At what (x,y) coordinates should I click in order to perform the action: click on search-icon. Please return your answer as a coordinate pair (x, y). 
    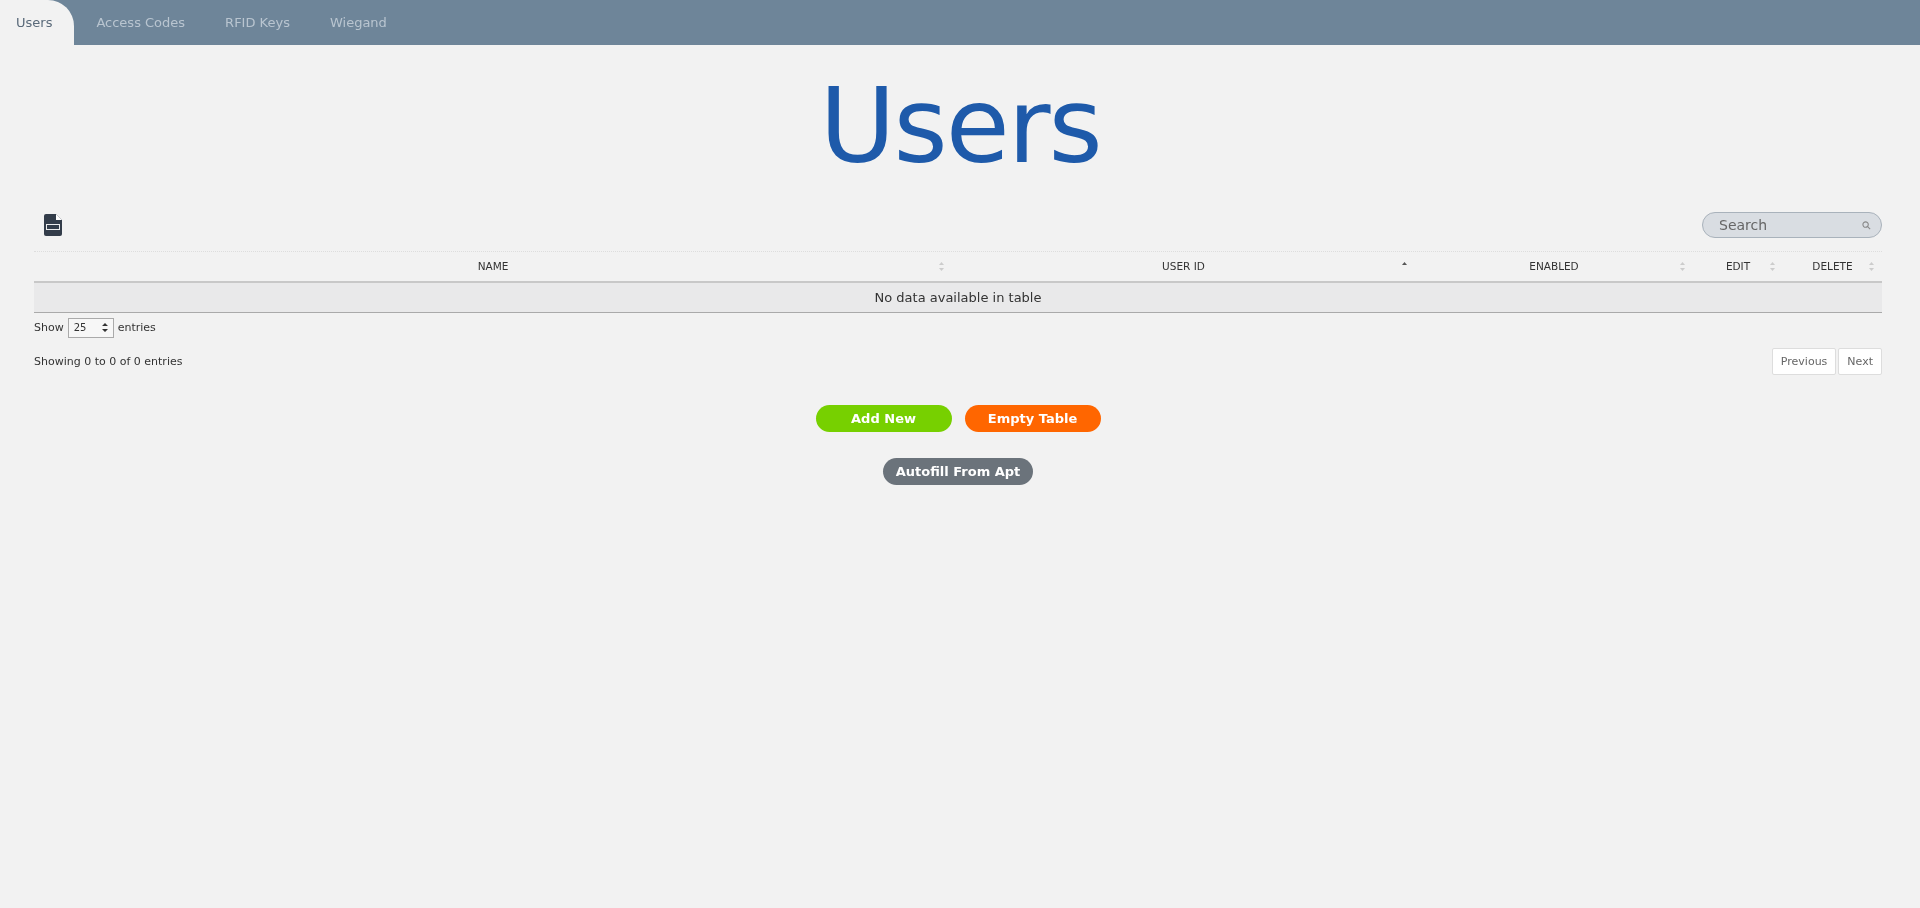
    Looking at the image, I should click on (1866, 225).